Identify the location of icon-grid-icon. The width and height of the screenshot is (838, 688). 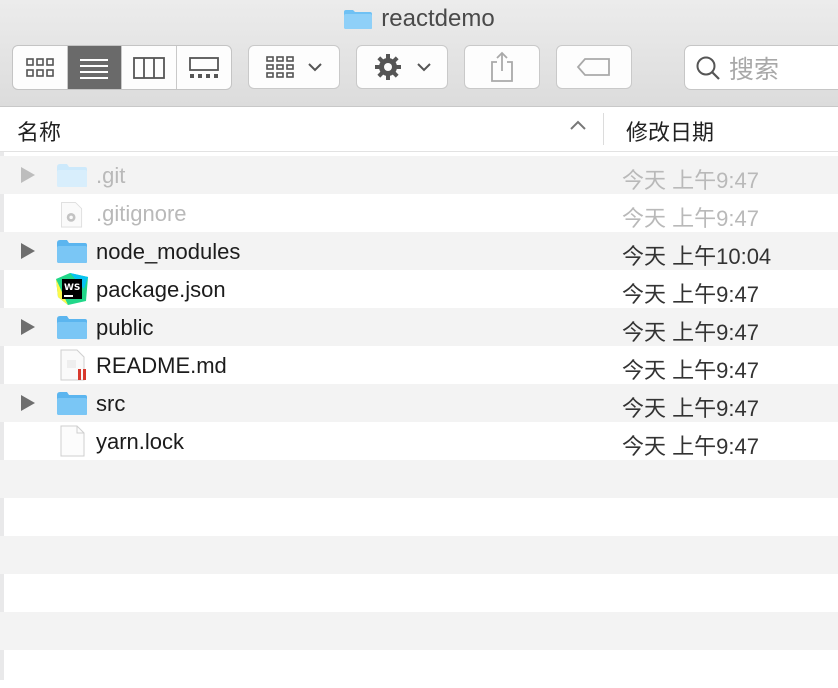
(39, 67).